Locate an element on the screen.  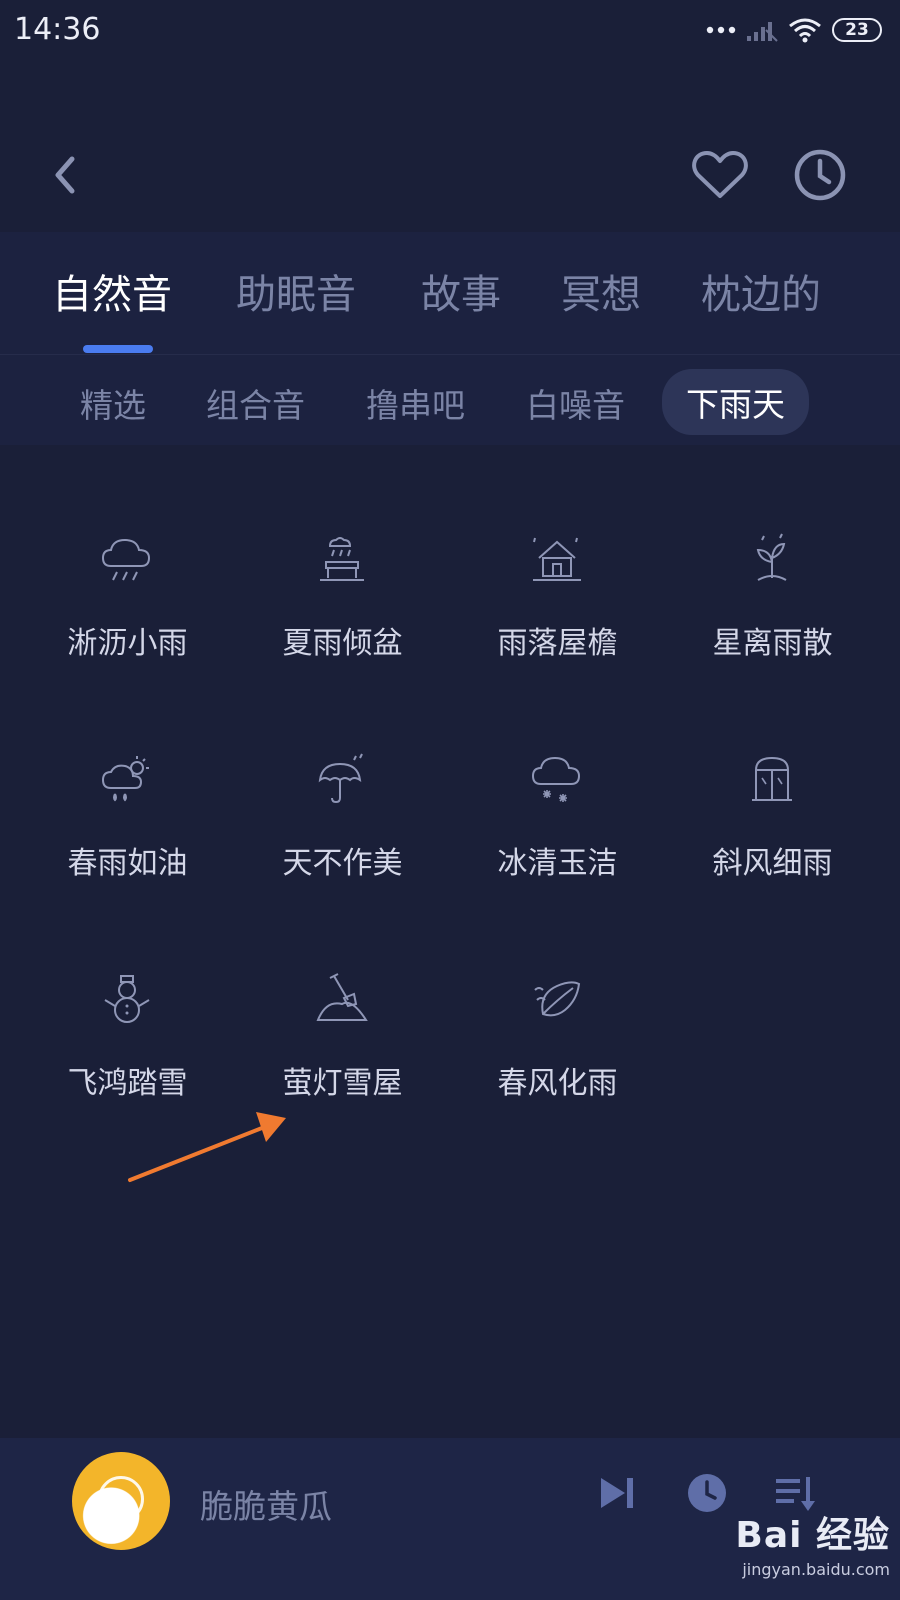
more-dots-icon is located at coordinates (721, 30).